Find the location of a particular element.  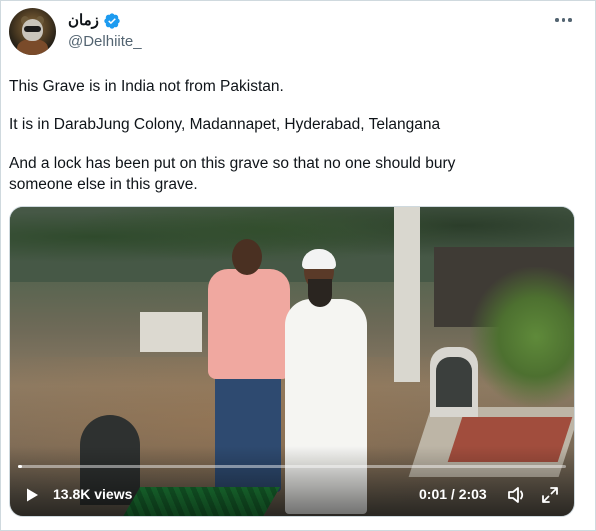

video-headstone is located at coordinates (454, 382).